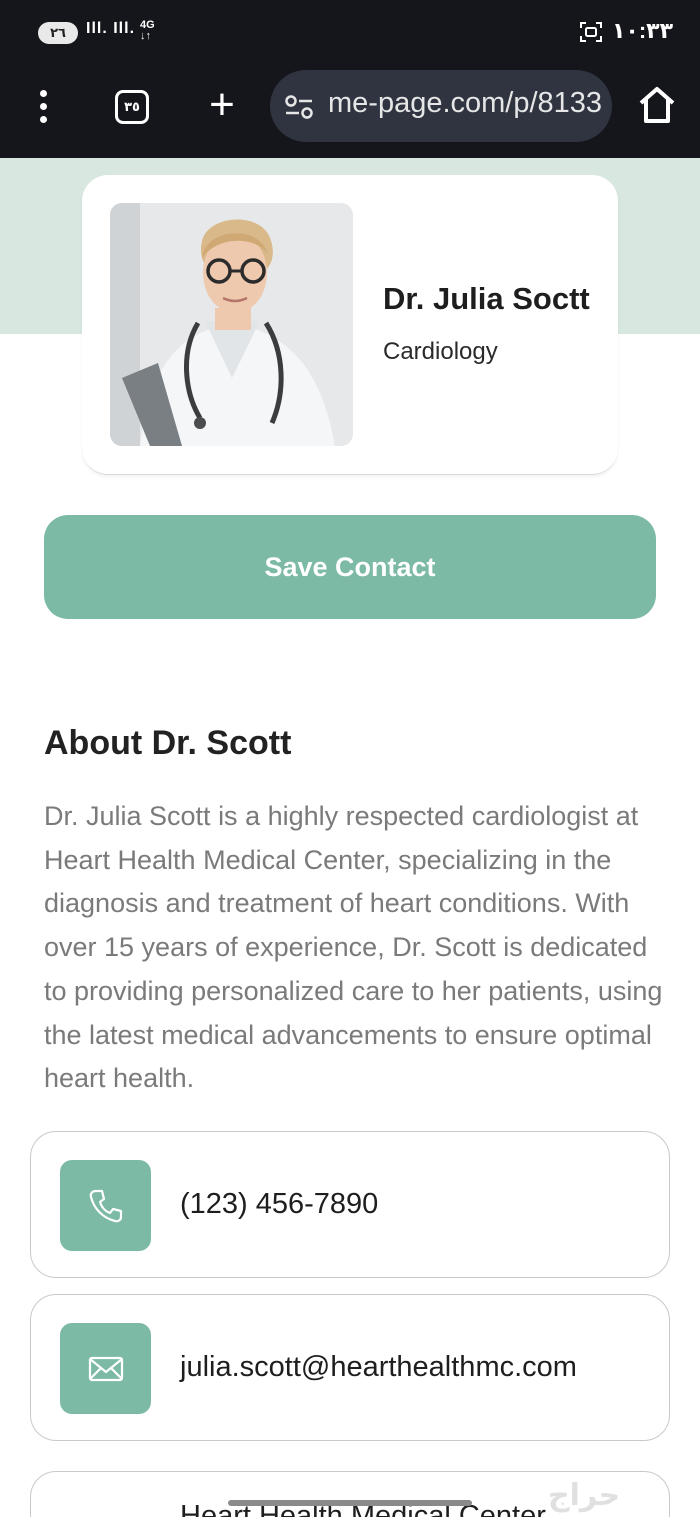  What do you see at coordinates (591, 32) in the screenshot?
I see `screen-record-icon` at bounding box center [591, 32].